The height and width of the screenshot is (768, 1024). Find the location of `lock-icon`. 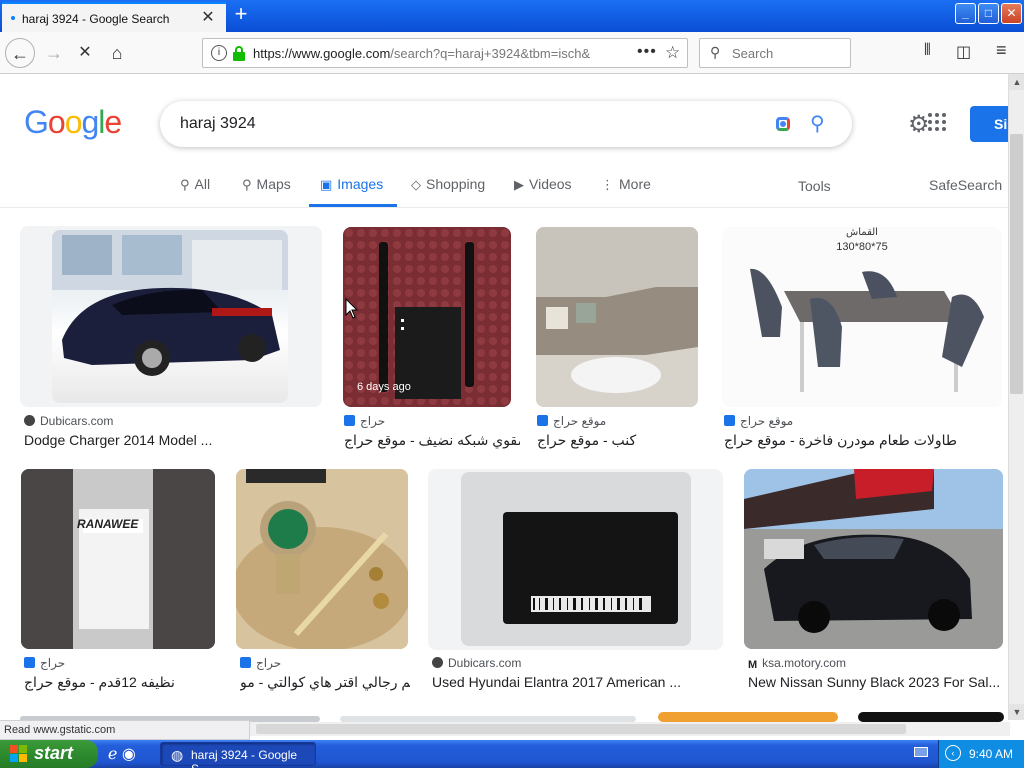

lock-icon is located at coordinates (239, 53).